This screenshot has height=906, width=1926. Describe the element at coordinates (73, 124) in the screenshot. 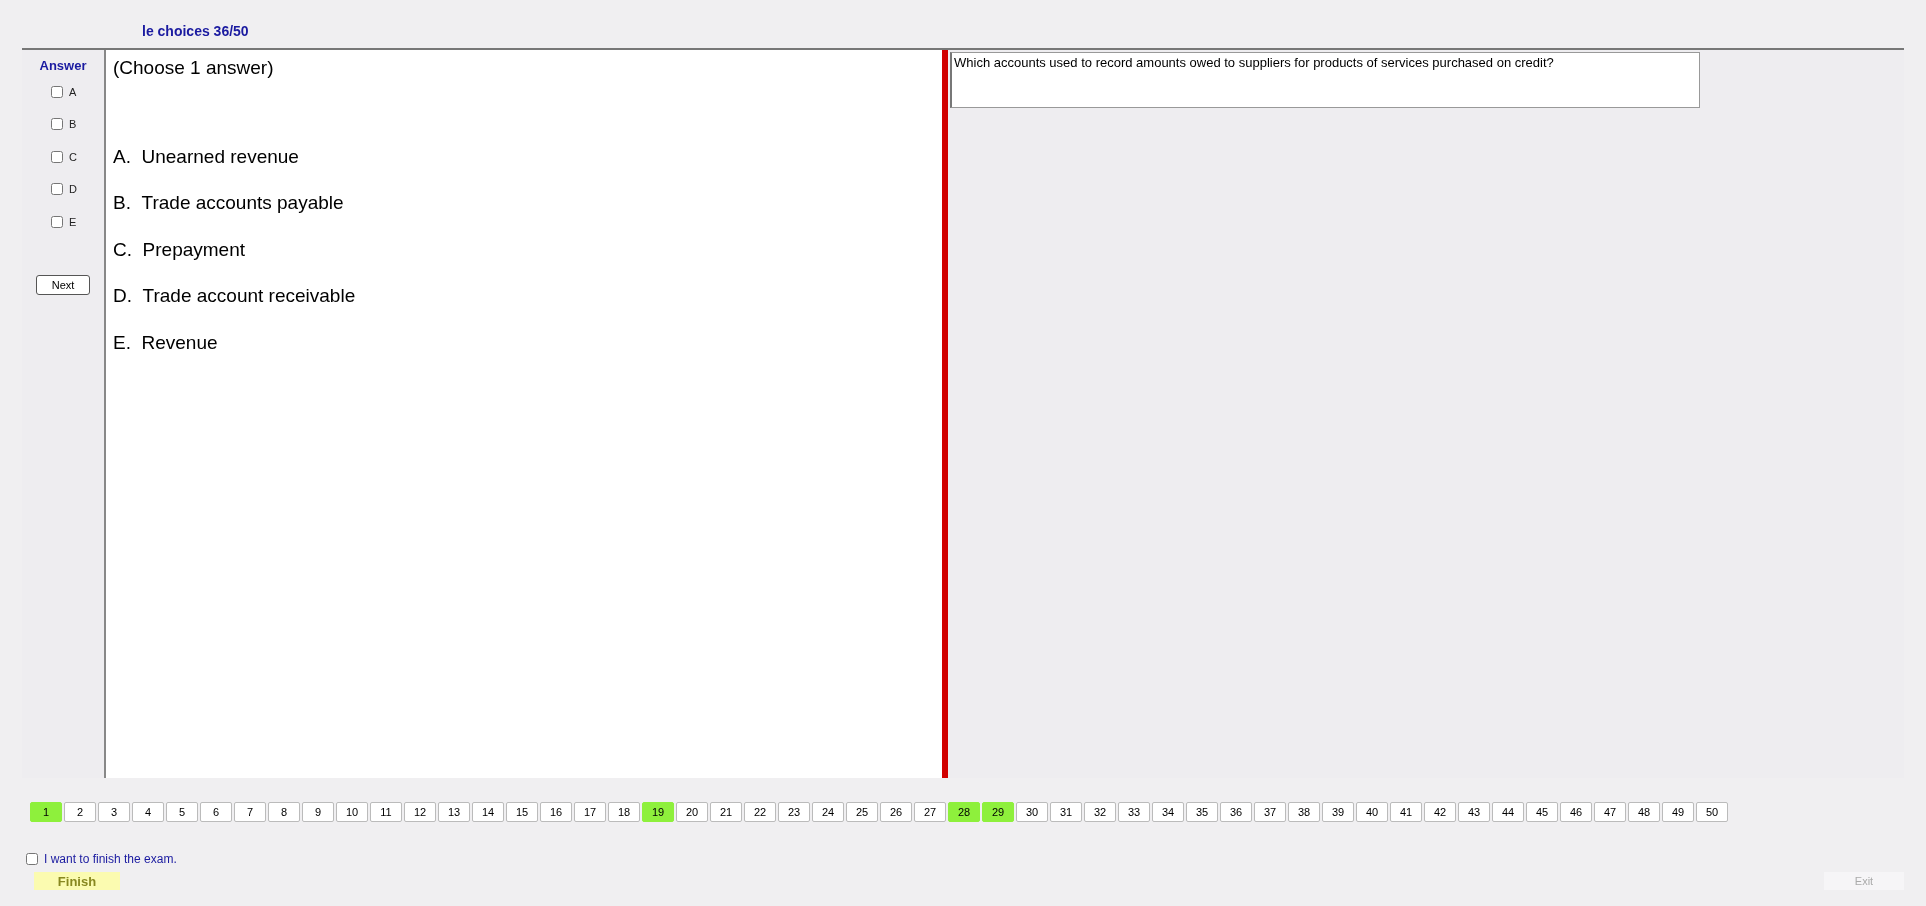

I see `option-letter: B` at that location.